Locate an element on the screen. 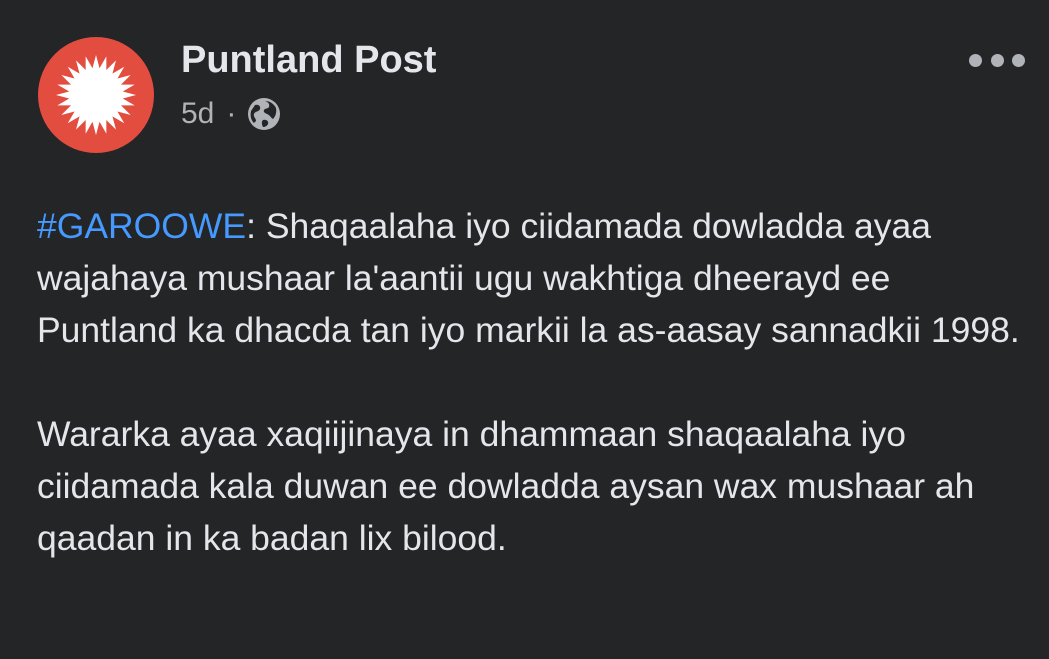 This screenshot has width=1049, height=659. post-meta: 5d · is located at coordinates (231, 114).